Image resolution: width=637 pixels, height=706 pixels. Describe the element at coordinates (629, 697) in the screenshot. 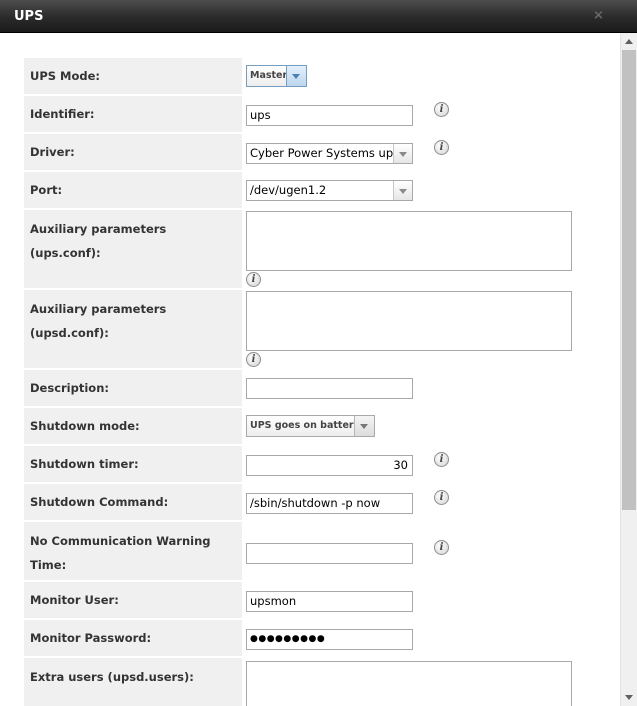

I see `scroll-down-arrow-icon` at that location.